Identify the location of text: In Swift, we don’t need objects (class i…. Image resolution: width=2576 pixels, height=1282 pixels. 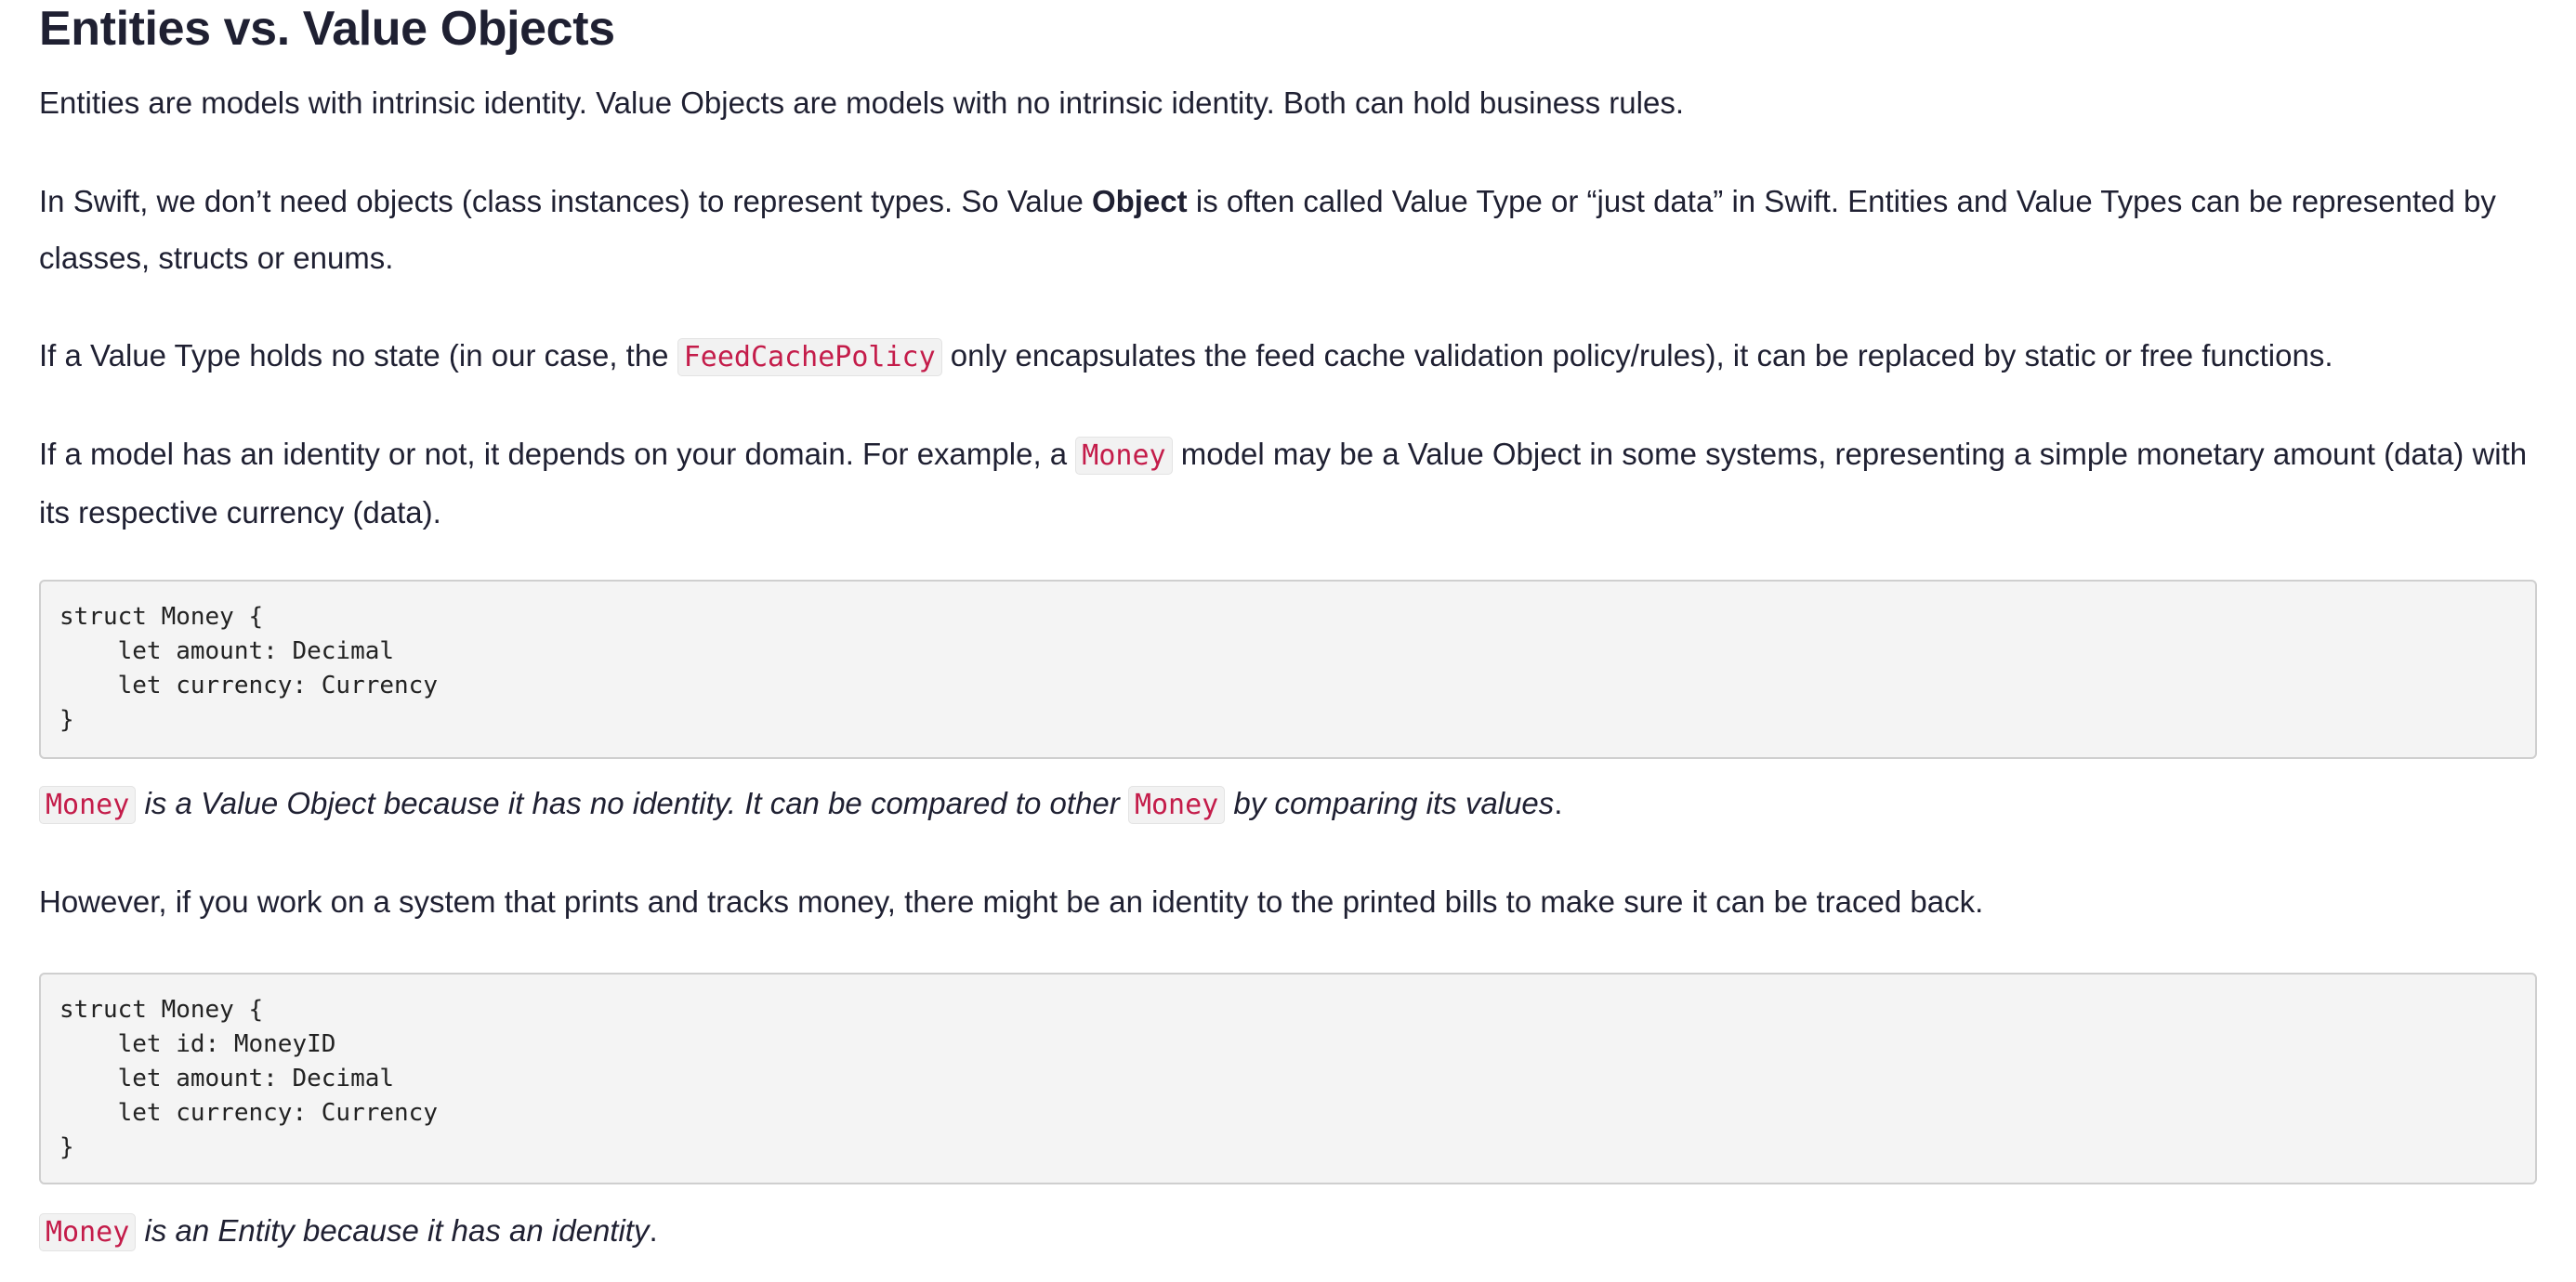
(565, 201).